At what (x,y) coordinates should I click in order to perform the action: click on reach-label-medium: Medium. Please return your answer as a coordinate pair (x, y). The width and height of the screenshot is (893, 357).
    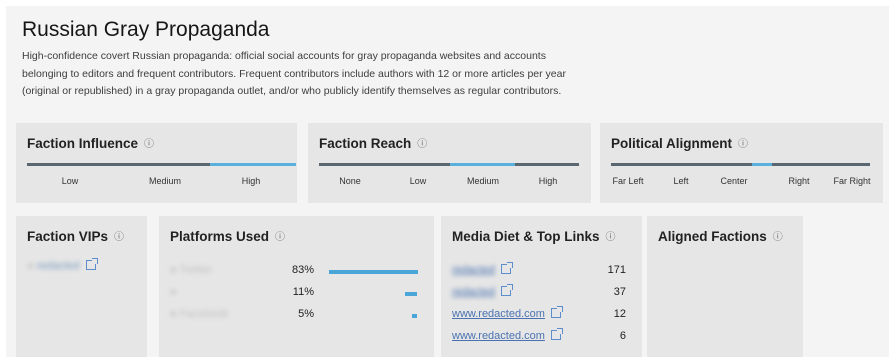
    Looking at the image, I should click on (483, 181).